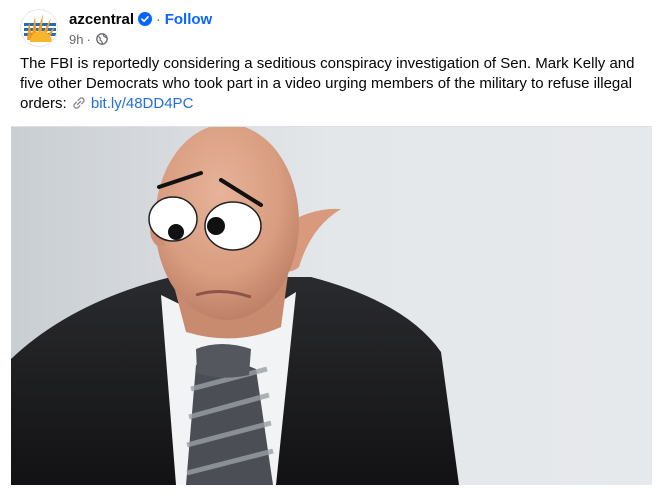 The width and height of the screenshot is (672, 496). Describe the element at coordinates (101, 39) in the screenshot. I see `globe-icon` at that location.